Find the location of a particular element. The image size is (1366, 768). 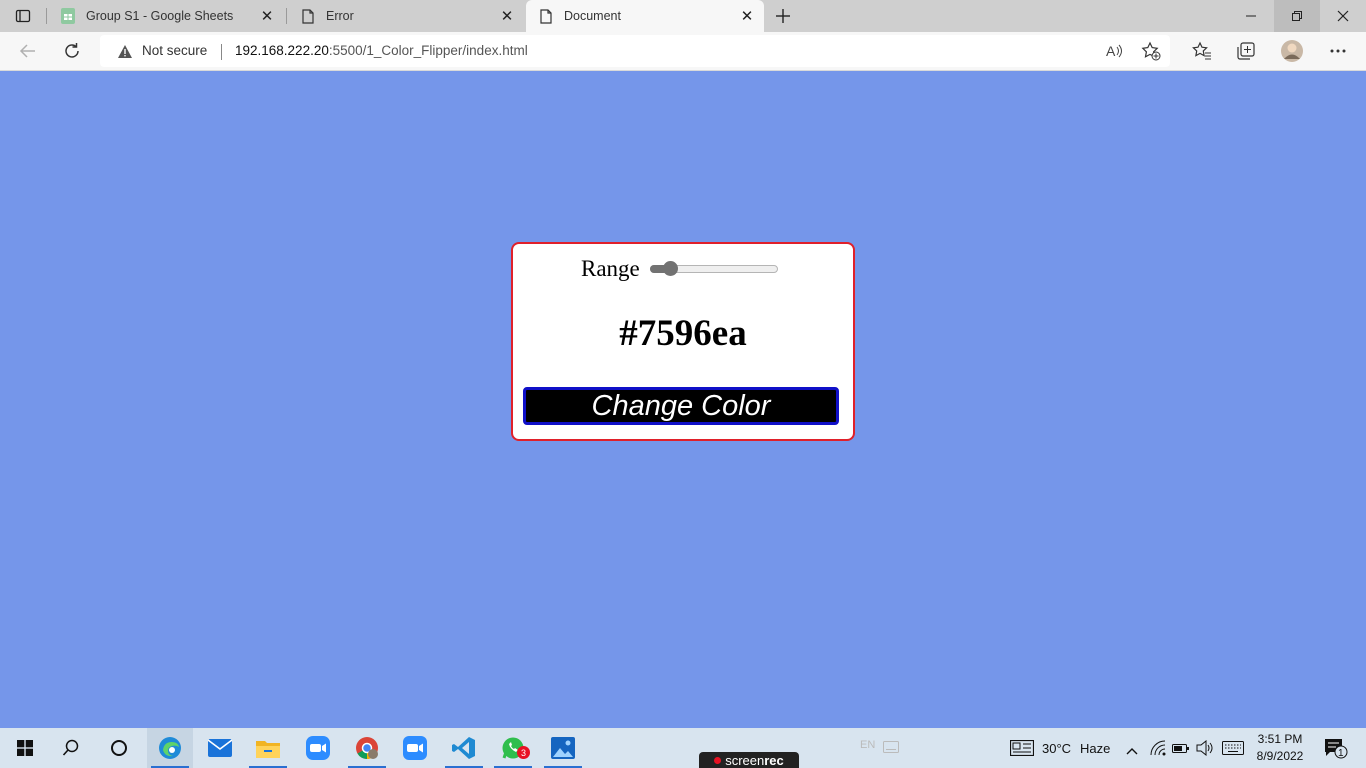

more-options-icon is located at coordinates (1338, 51).